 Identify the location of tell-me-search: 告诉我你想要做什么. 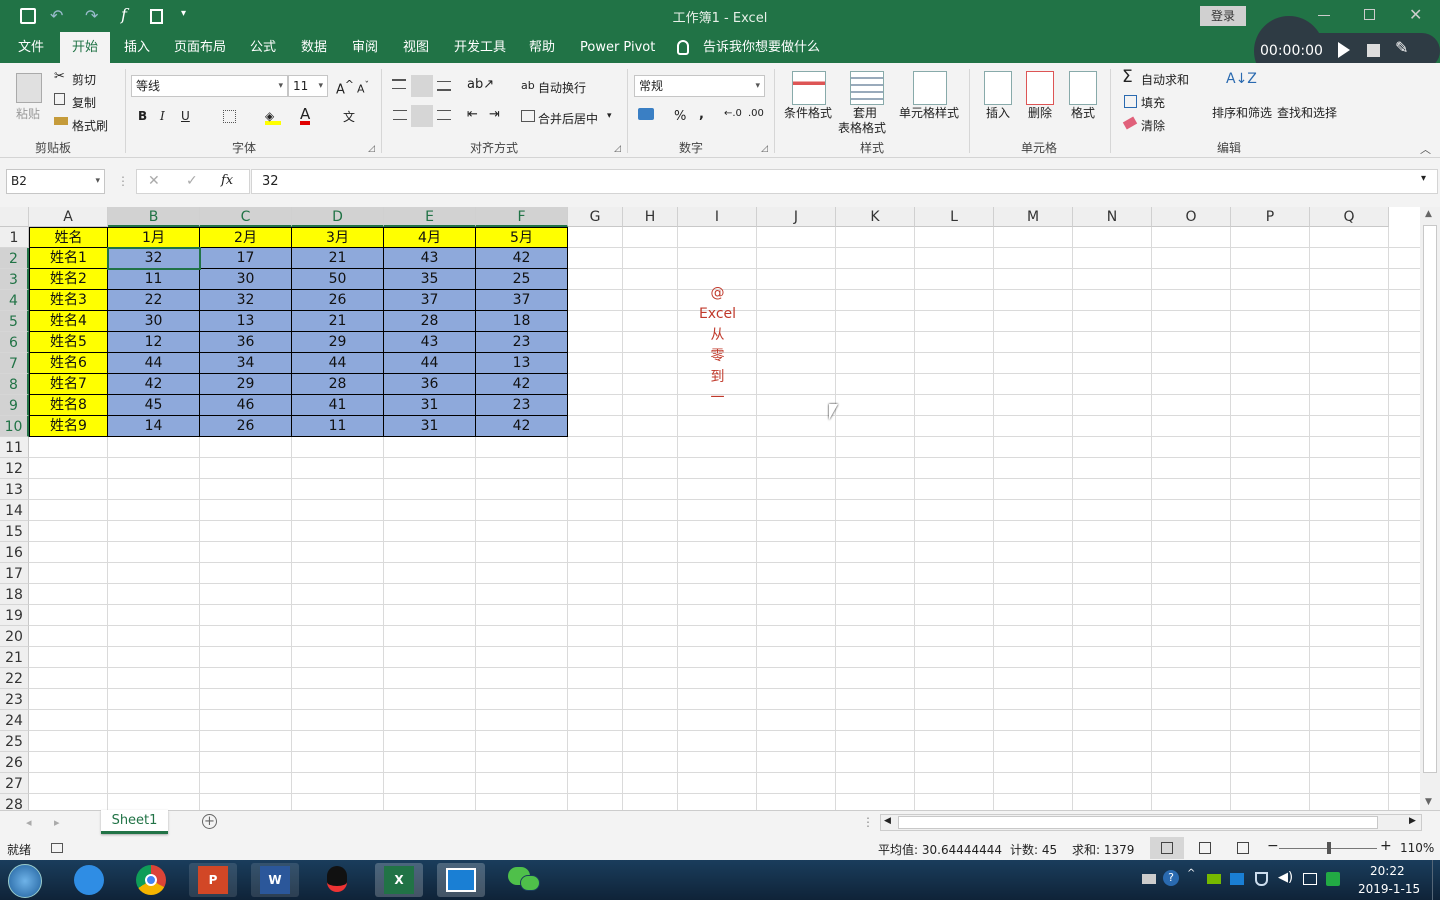
(761, 47).